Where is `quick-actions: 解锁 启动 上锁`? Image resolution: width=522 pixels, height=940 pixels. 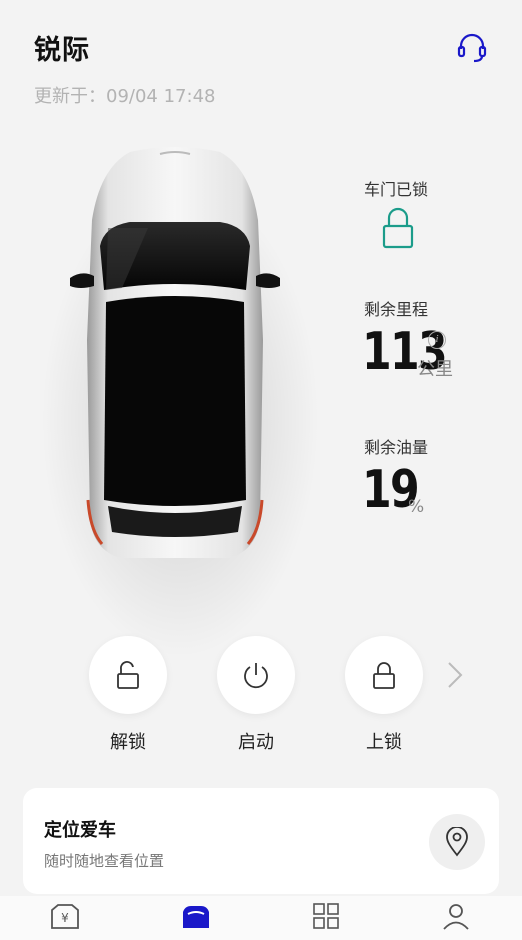
quick-actions: 解锁 启动 上锁 is located at coordinates (261, 696).